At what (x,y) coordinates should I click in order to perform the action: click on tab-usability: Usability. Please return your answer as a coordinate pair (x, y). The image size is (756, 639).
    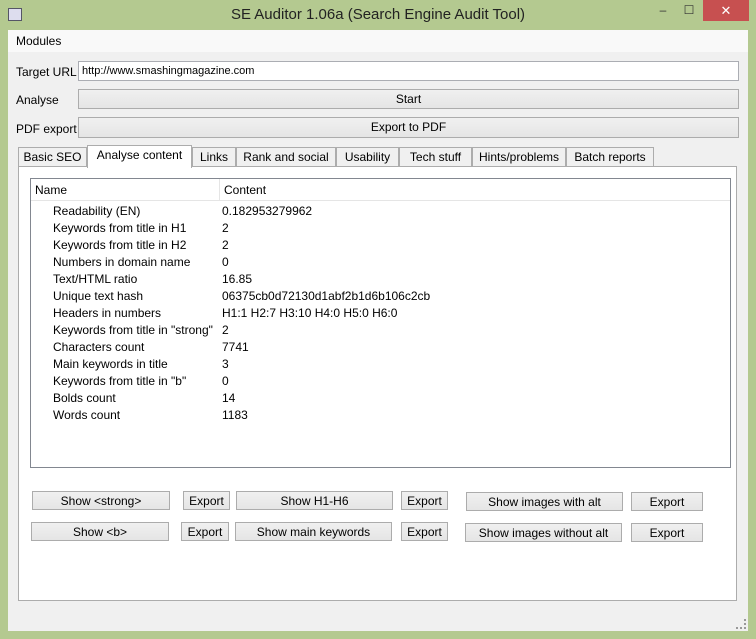
    Looking at the image, I should click on (367, 157).